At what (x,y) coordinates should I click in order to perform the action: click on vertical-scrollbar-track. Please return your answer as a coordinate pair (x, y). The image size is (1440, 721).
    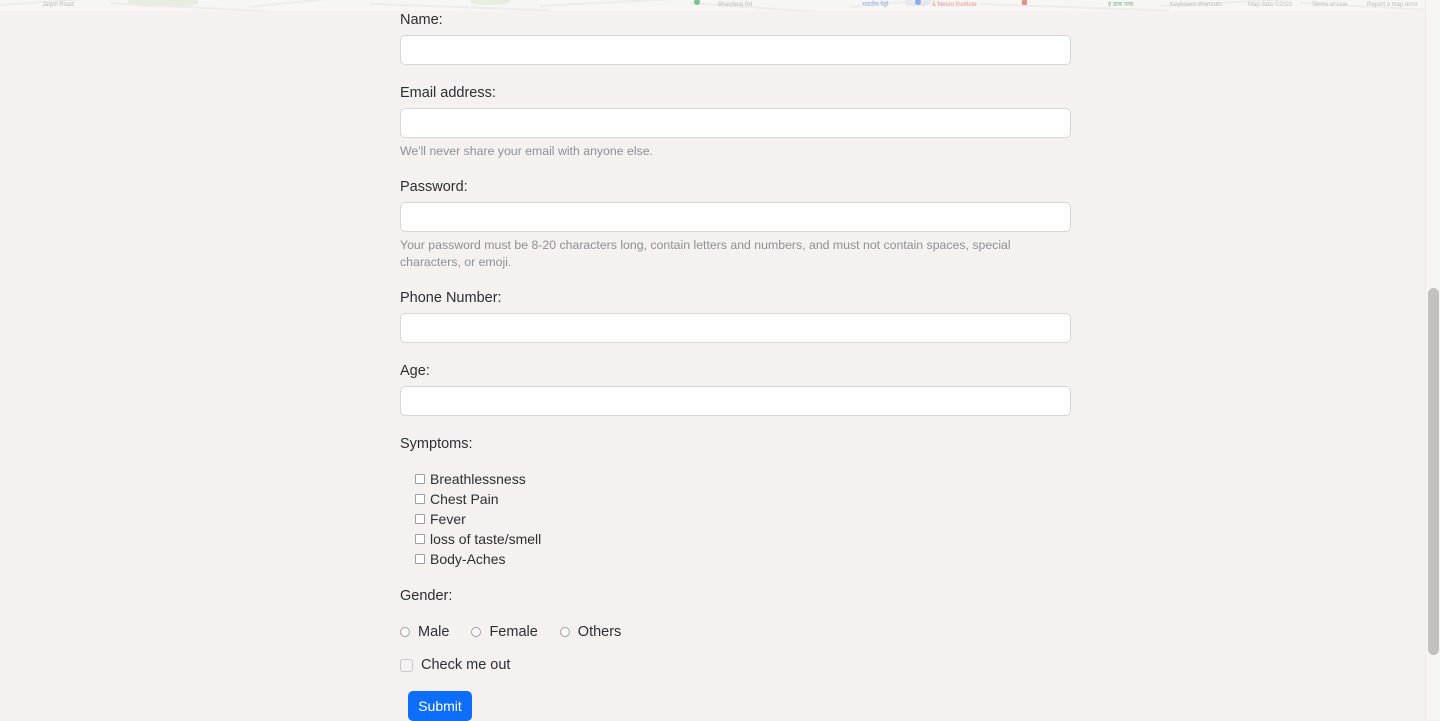
    Looking at the image, I should click on (1432, 360).